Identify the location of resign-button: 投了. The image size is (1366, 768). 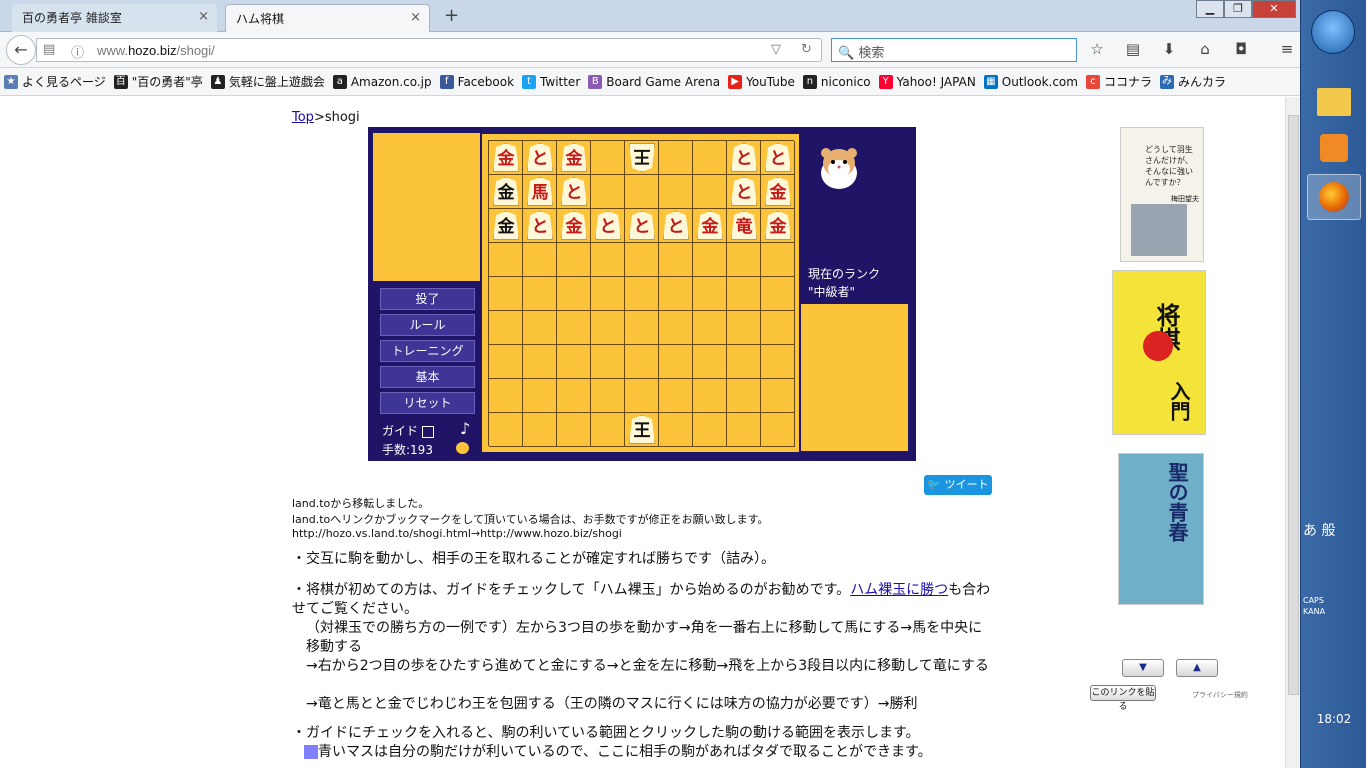
(427, 299).